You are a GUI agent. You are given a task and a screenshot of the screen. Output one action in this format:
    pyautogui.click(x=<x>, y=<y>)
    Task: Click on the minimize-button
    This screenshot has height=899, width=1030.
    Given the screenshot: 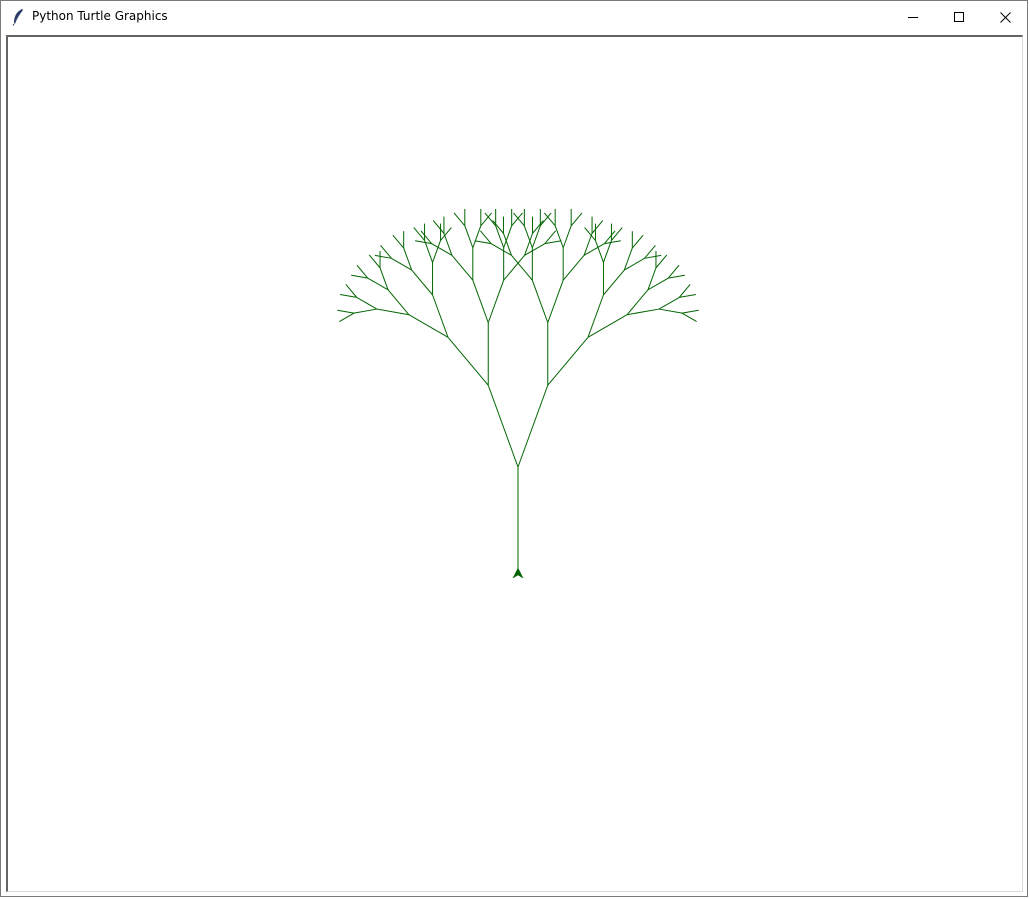 What is the action you would take?
    pyautogui.click(x=913, y=17)
    